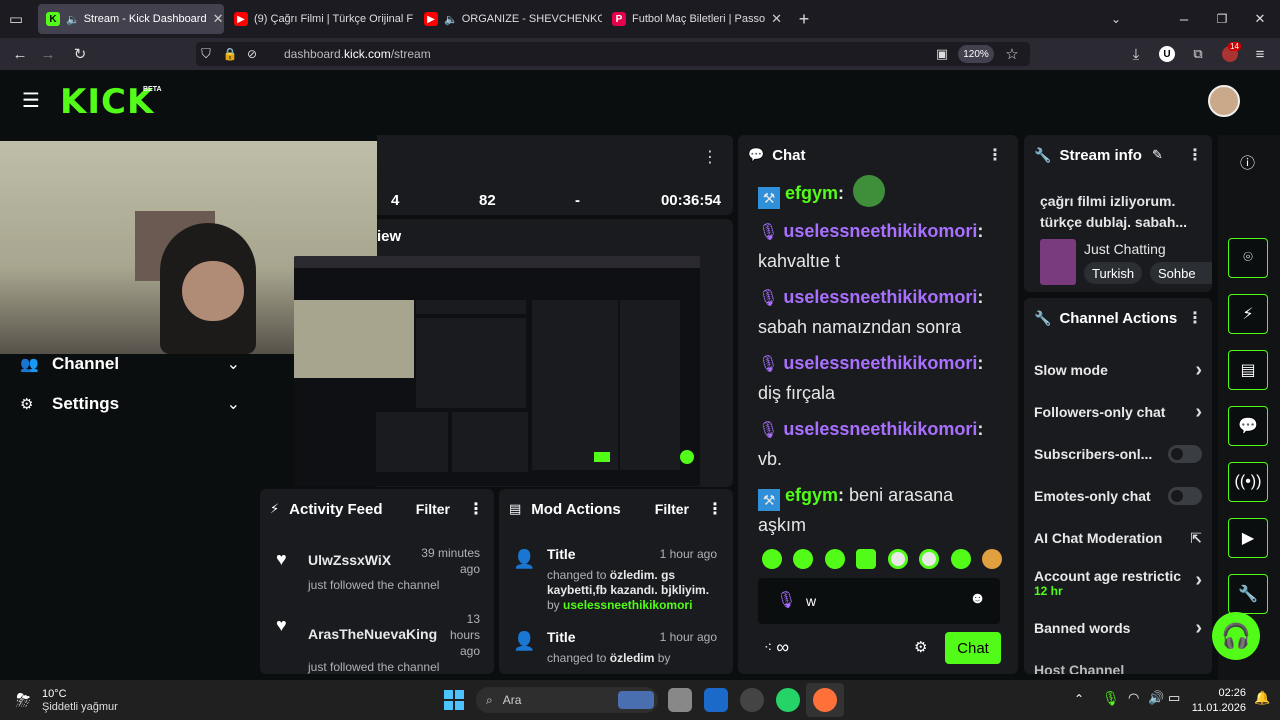  I want to click on tab-youtube-1: ▶ (9) Çağrı Filmi | Türkçe Orijinal F ✕, so click(320, 19).